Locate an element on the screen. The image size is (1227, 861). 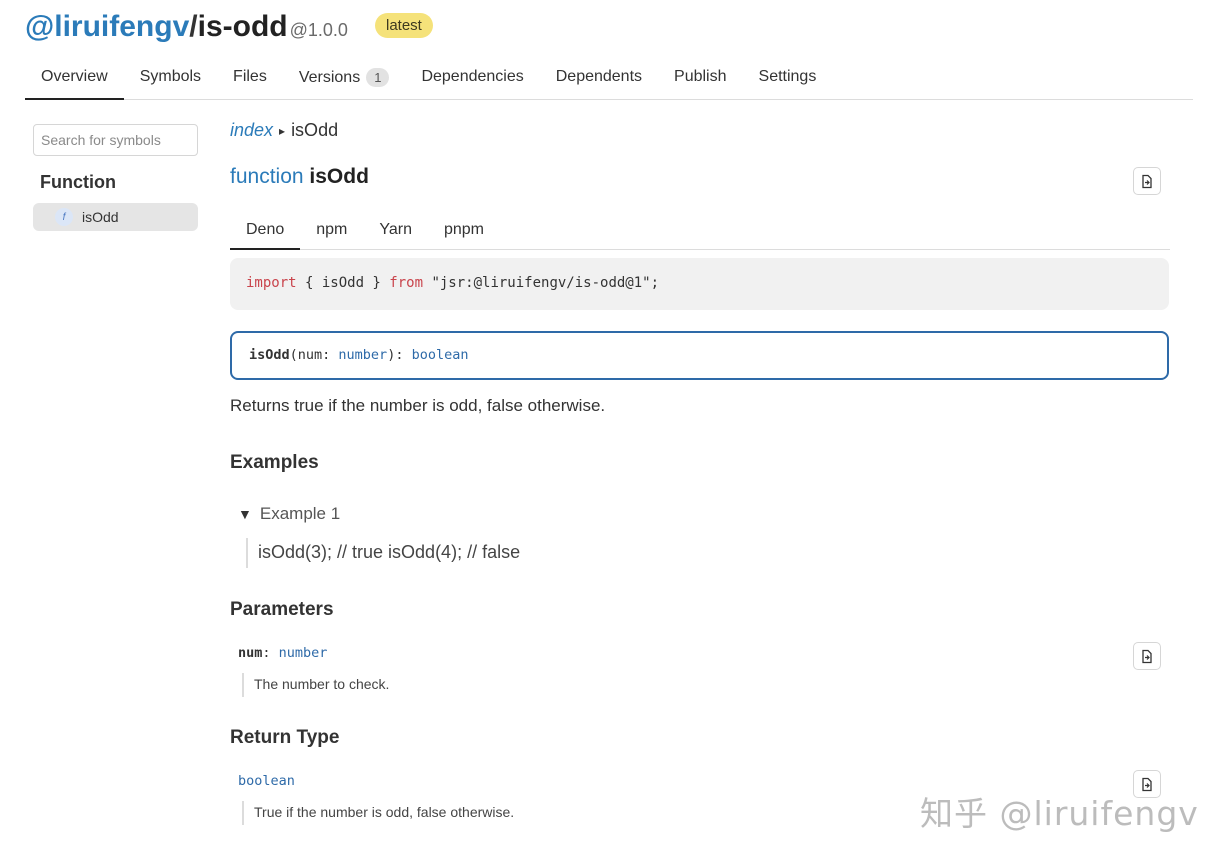
signature-close: ): is located at coordinates (399, 355).